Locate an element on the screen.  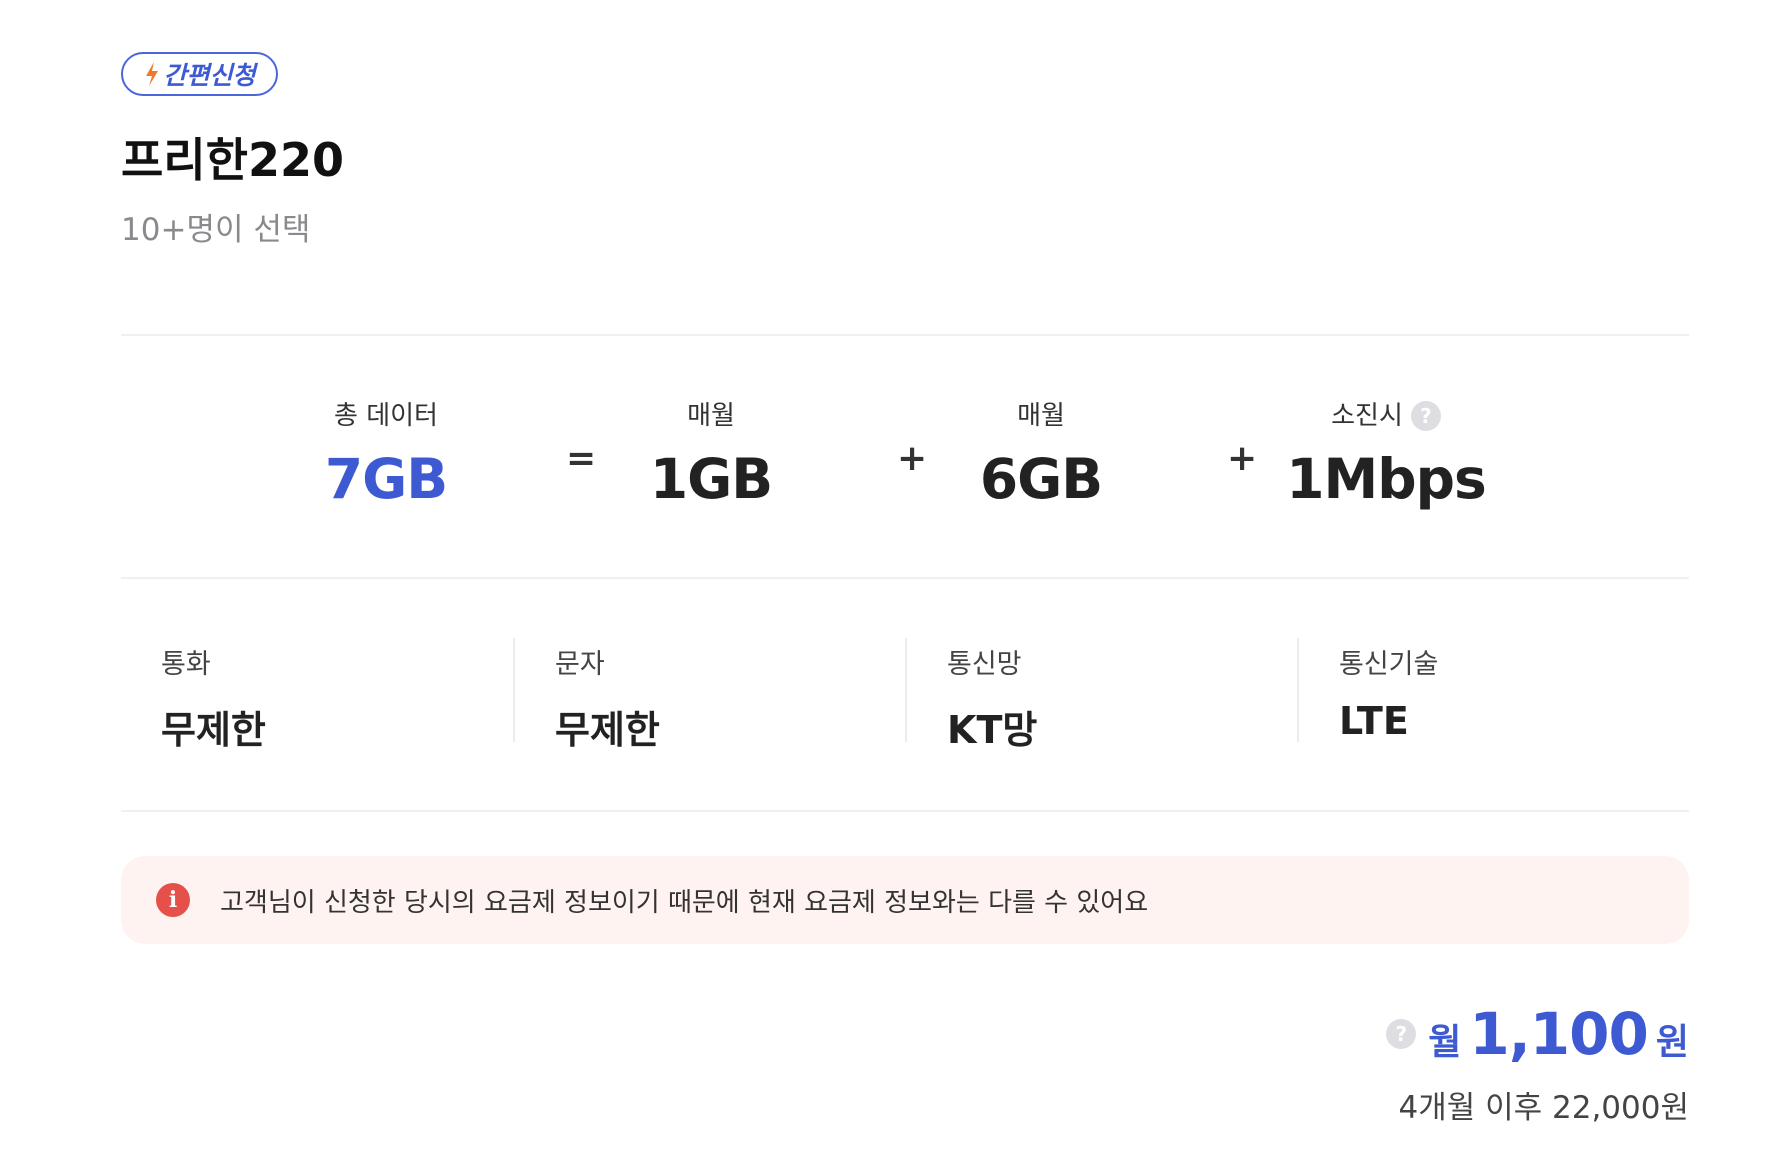
price-after: 4개월 이후 22,000원 is located at coordinates (1543, 1108).